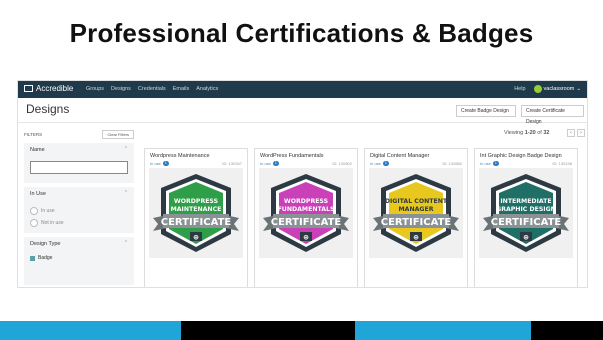  Describe the element at coordinates (342, 163) in the screenshot. I see `design-id: ID: 130802` at that location.